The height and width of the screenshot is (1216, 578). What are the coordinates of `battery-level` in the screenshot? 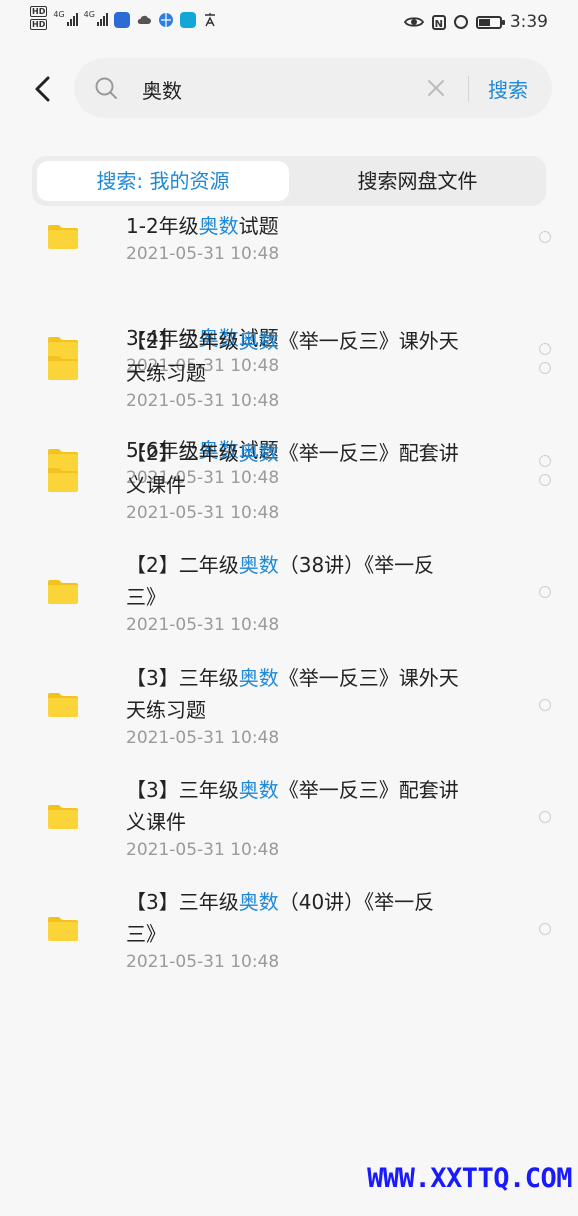 It's located at (484, 22).